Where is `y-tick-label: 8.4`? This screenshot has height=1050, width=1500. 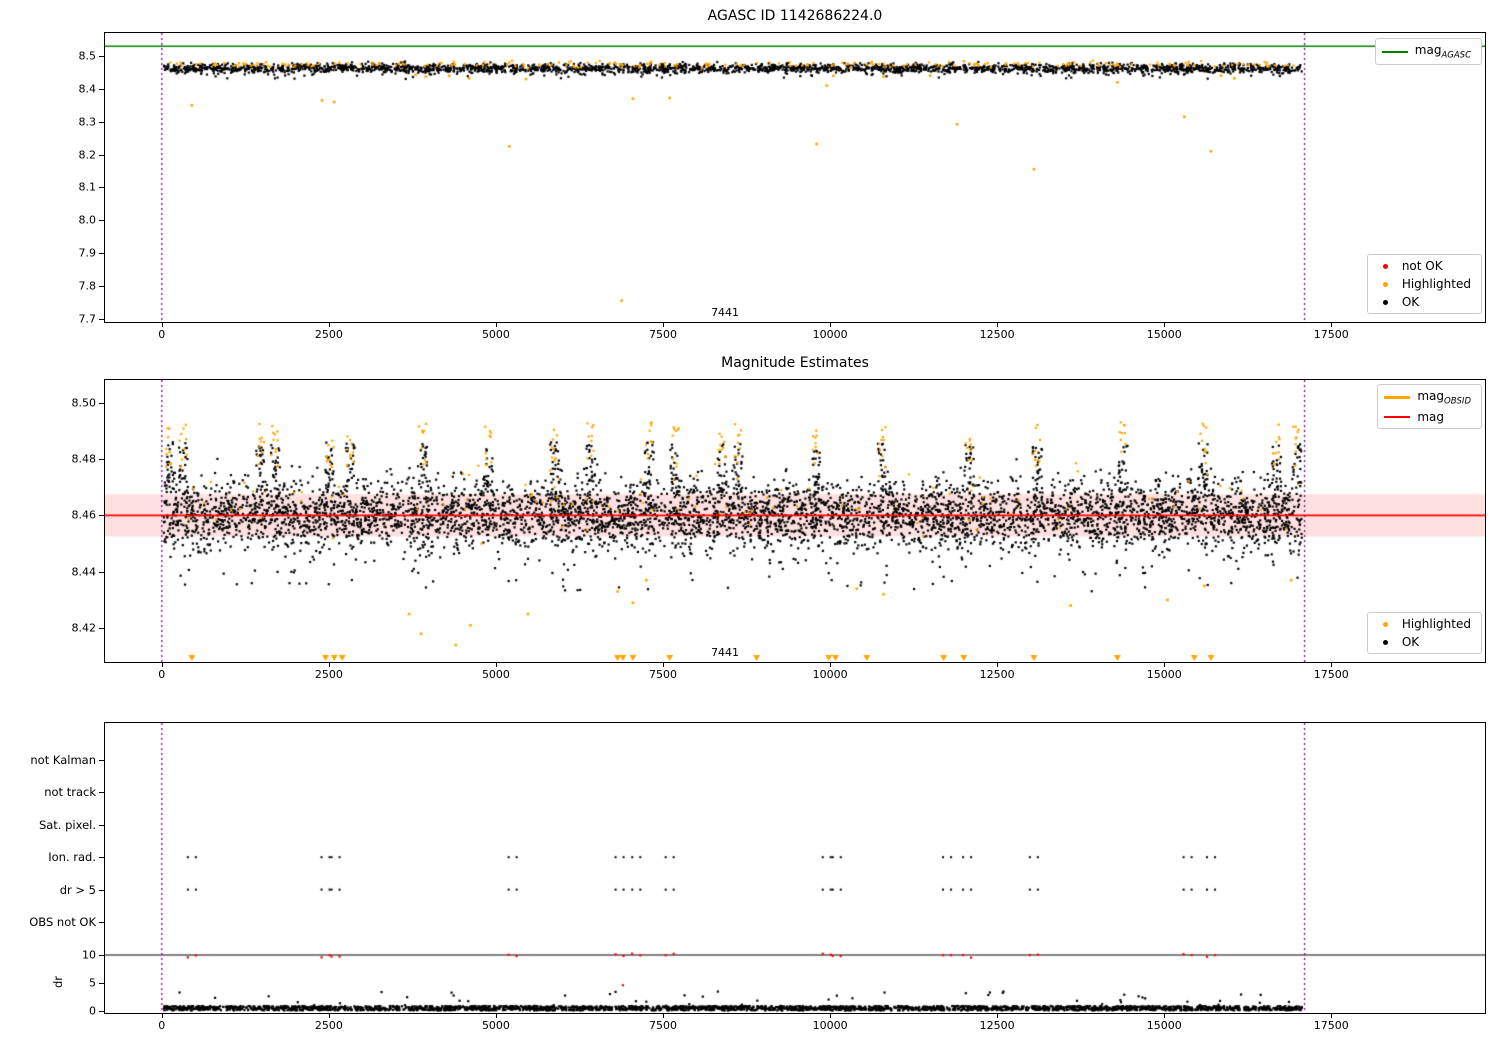
y-tick-label: 8.4 is located at coordinates (87, 89).